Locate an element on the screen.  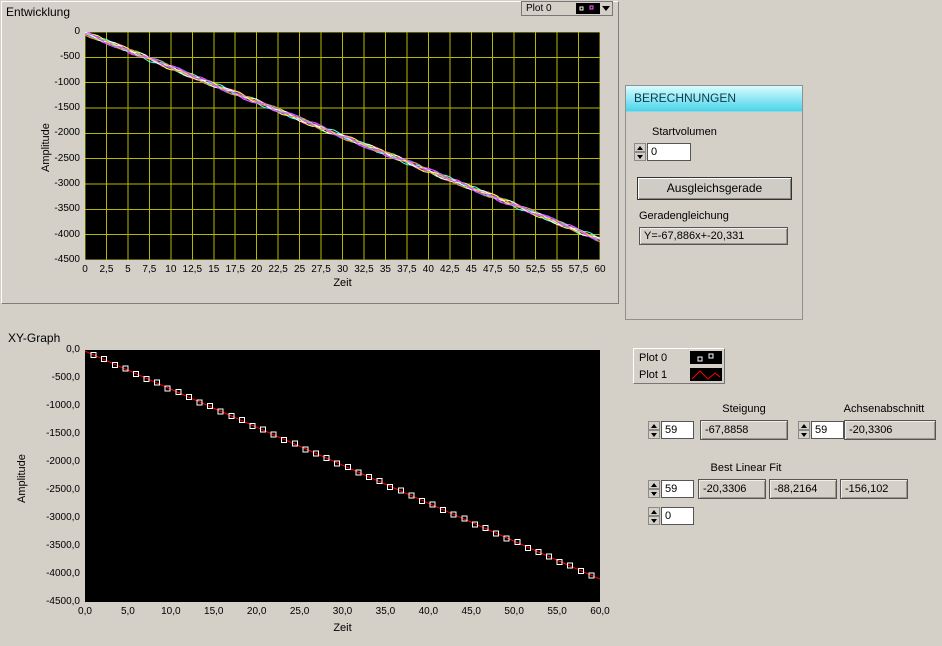
chevron-down-icon is located at coordinates (606, 8).